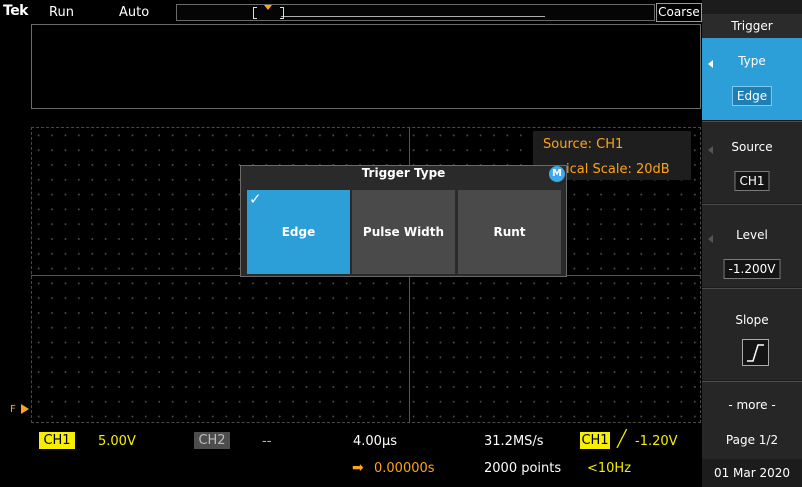 This screenshot has height=487, width=802. What do you see at coordinates (117, 441) in the screenshot?
I see `ch1-scale: 5.00V` at bounding box center [117, 441].